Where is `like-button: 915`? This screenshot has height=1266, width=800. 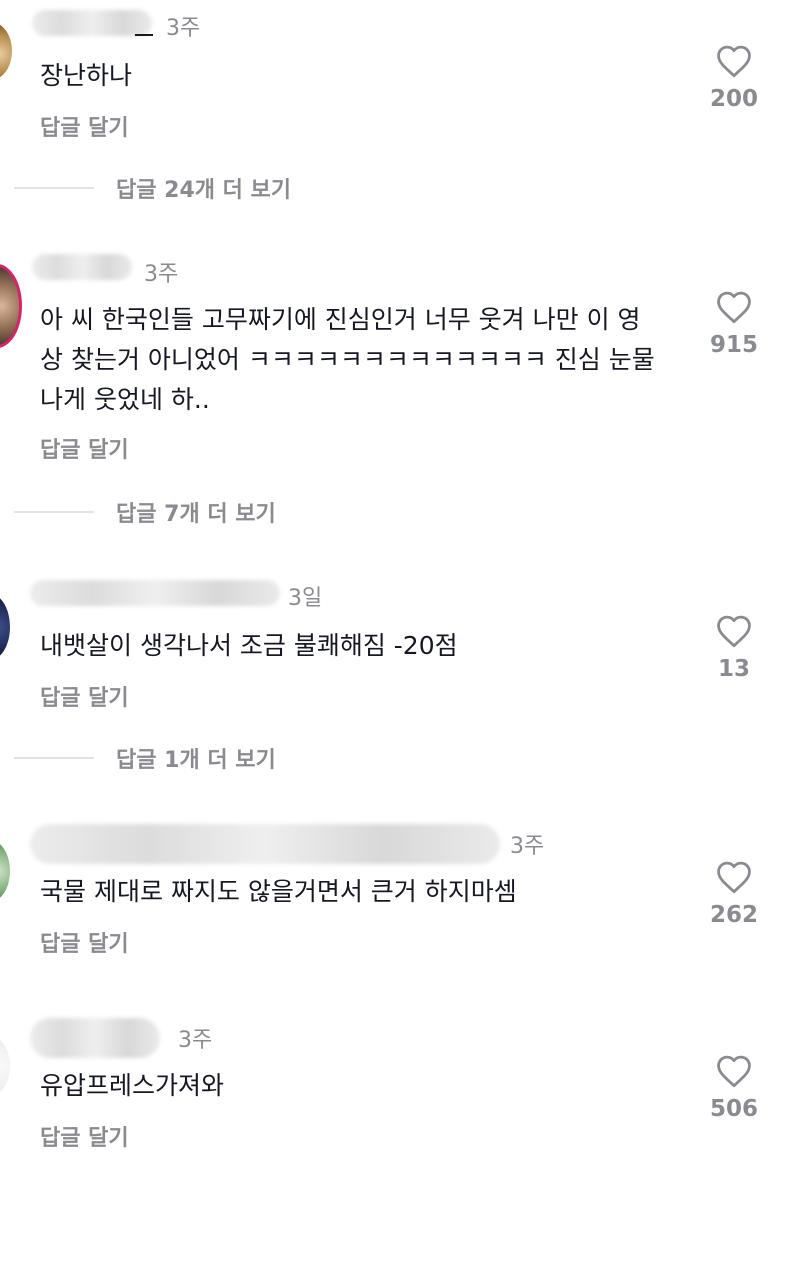
like-button: 915 is located at coordinates (734, 324).